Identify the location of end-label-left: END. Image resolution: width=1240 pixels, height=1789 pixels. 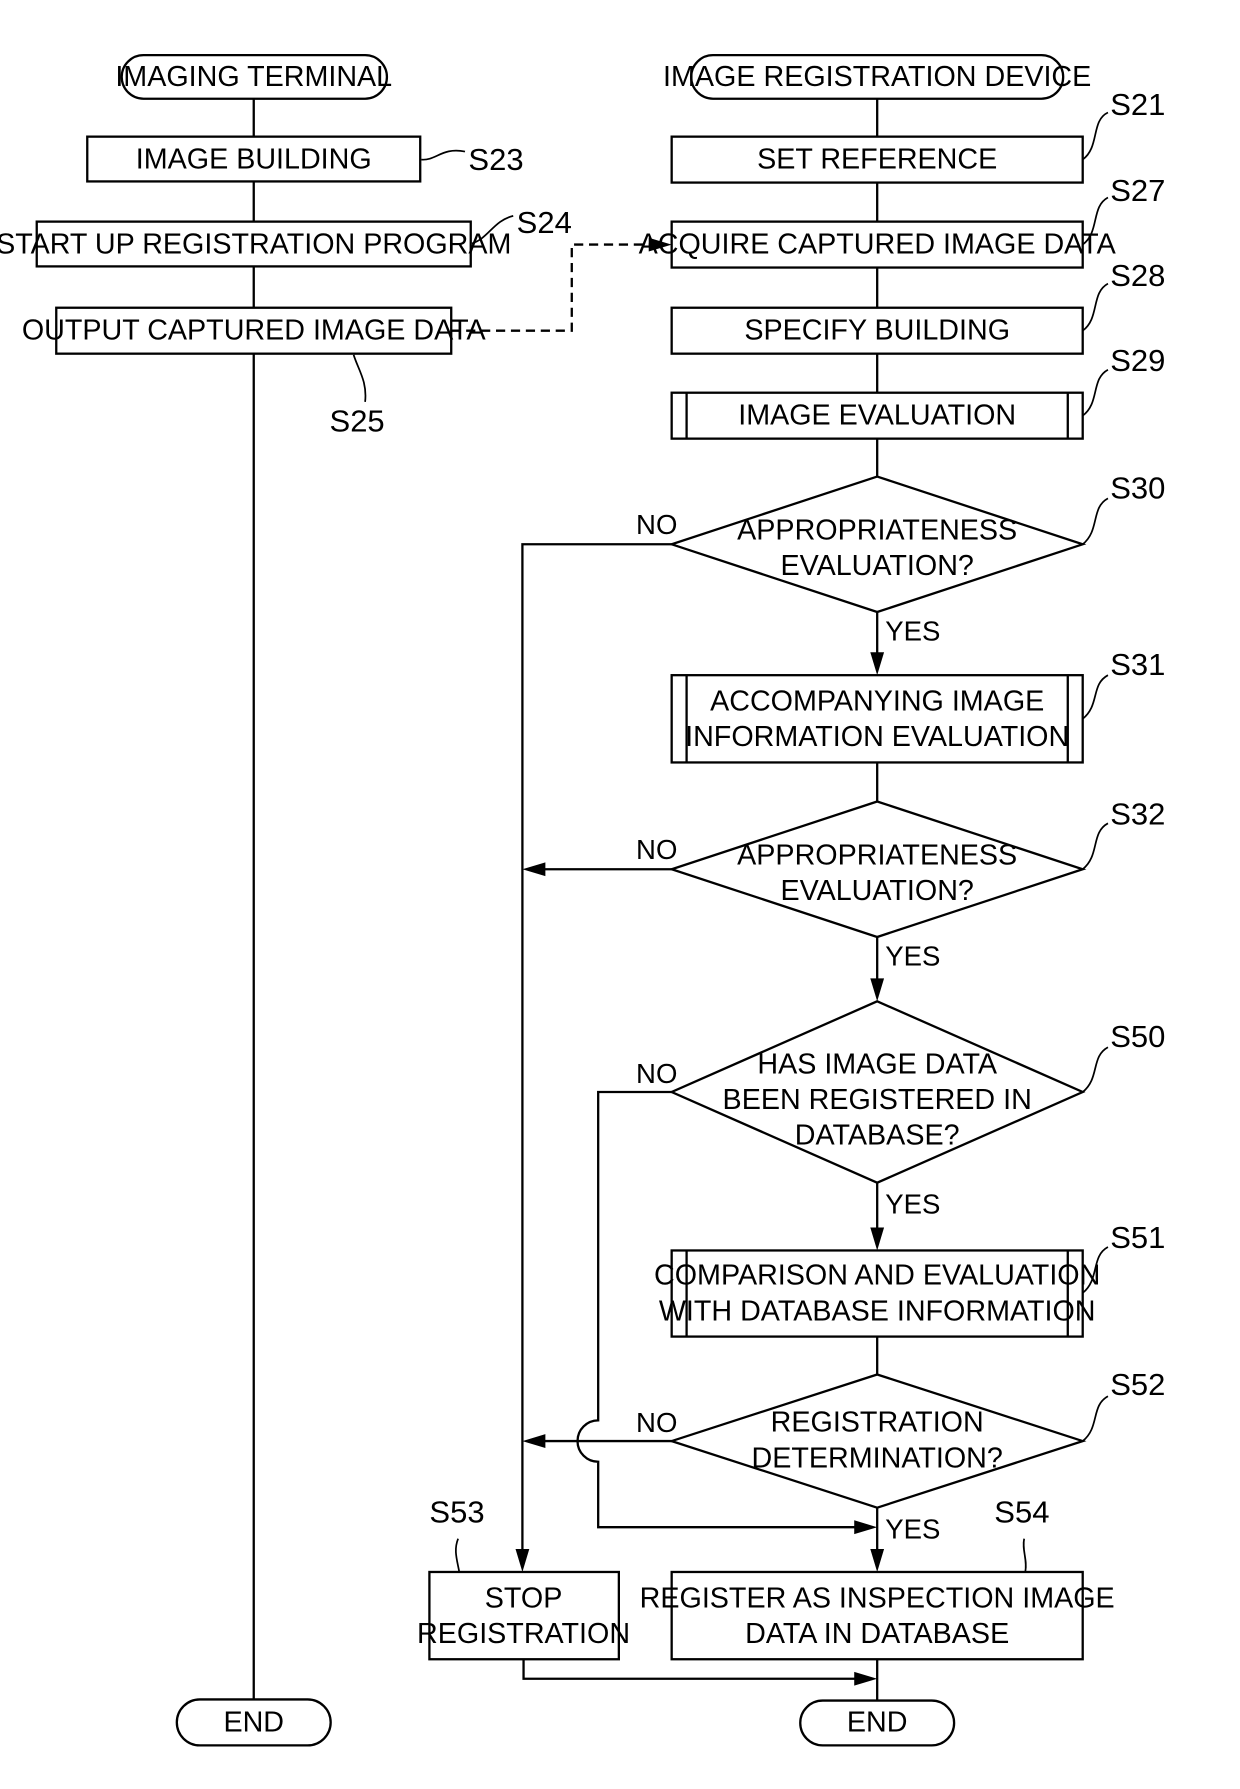
(253, 1722).